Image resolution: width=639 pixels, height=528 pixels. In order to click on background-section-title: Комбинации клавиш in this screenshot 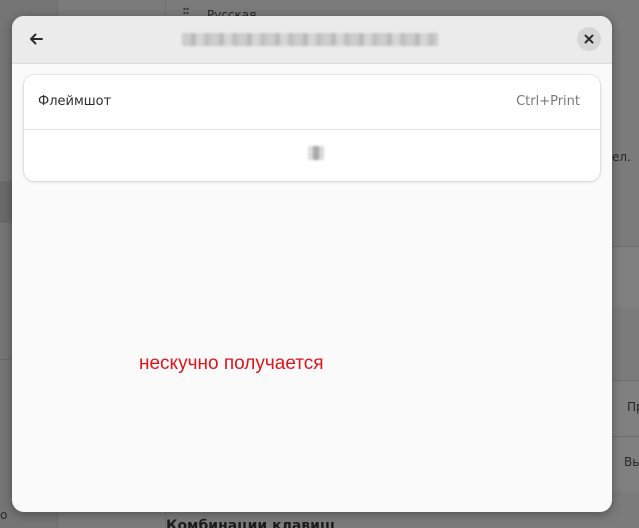, I will do `click(250, 523)`.